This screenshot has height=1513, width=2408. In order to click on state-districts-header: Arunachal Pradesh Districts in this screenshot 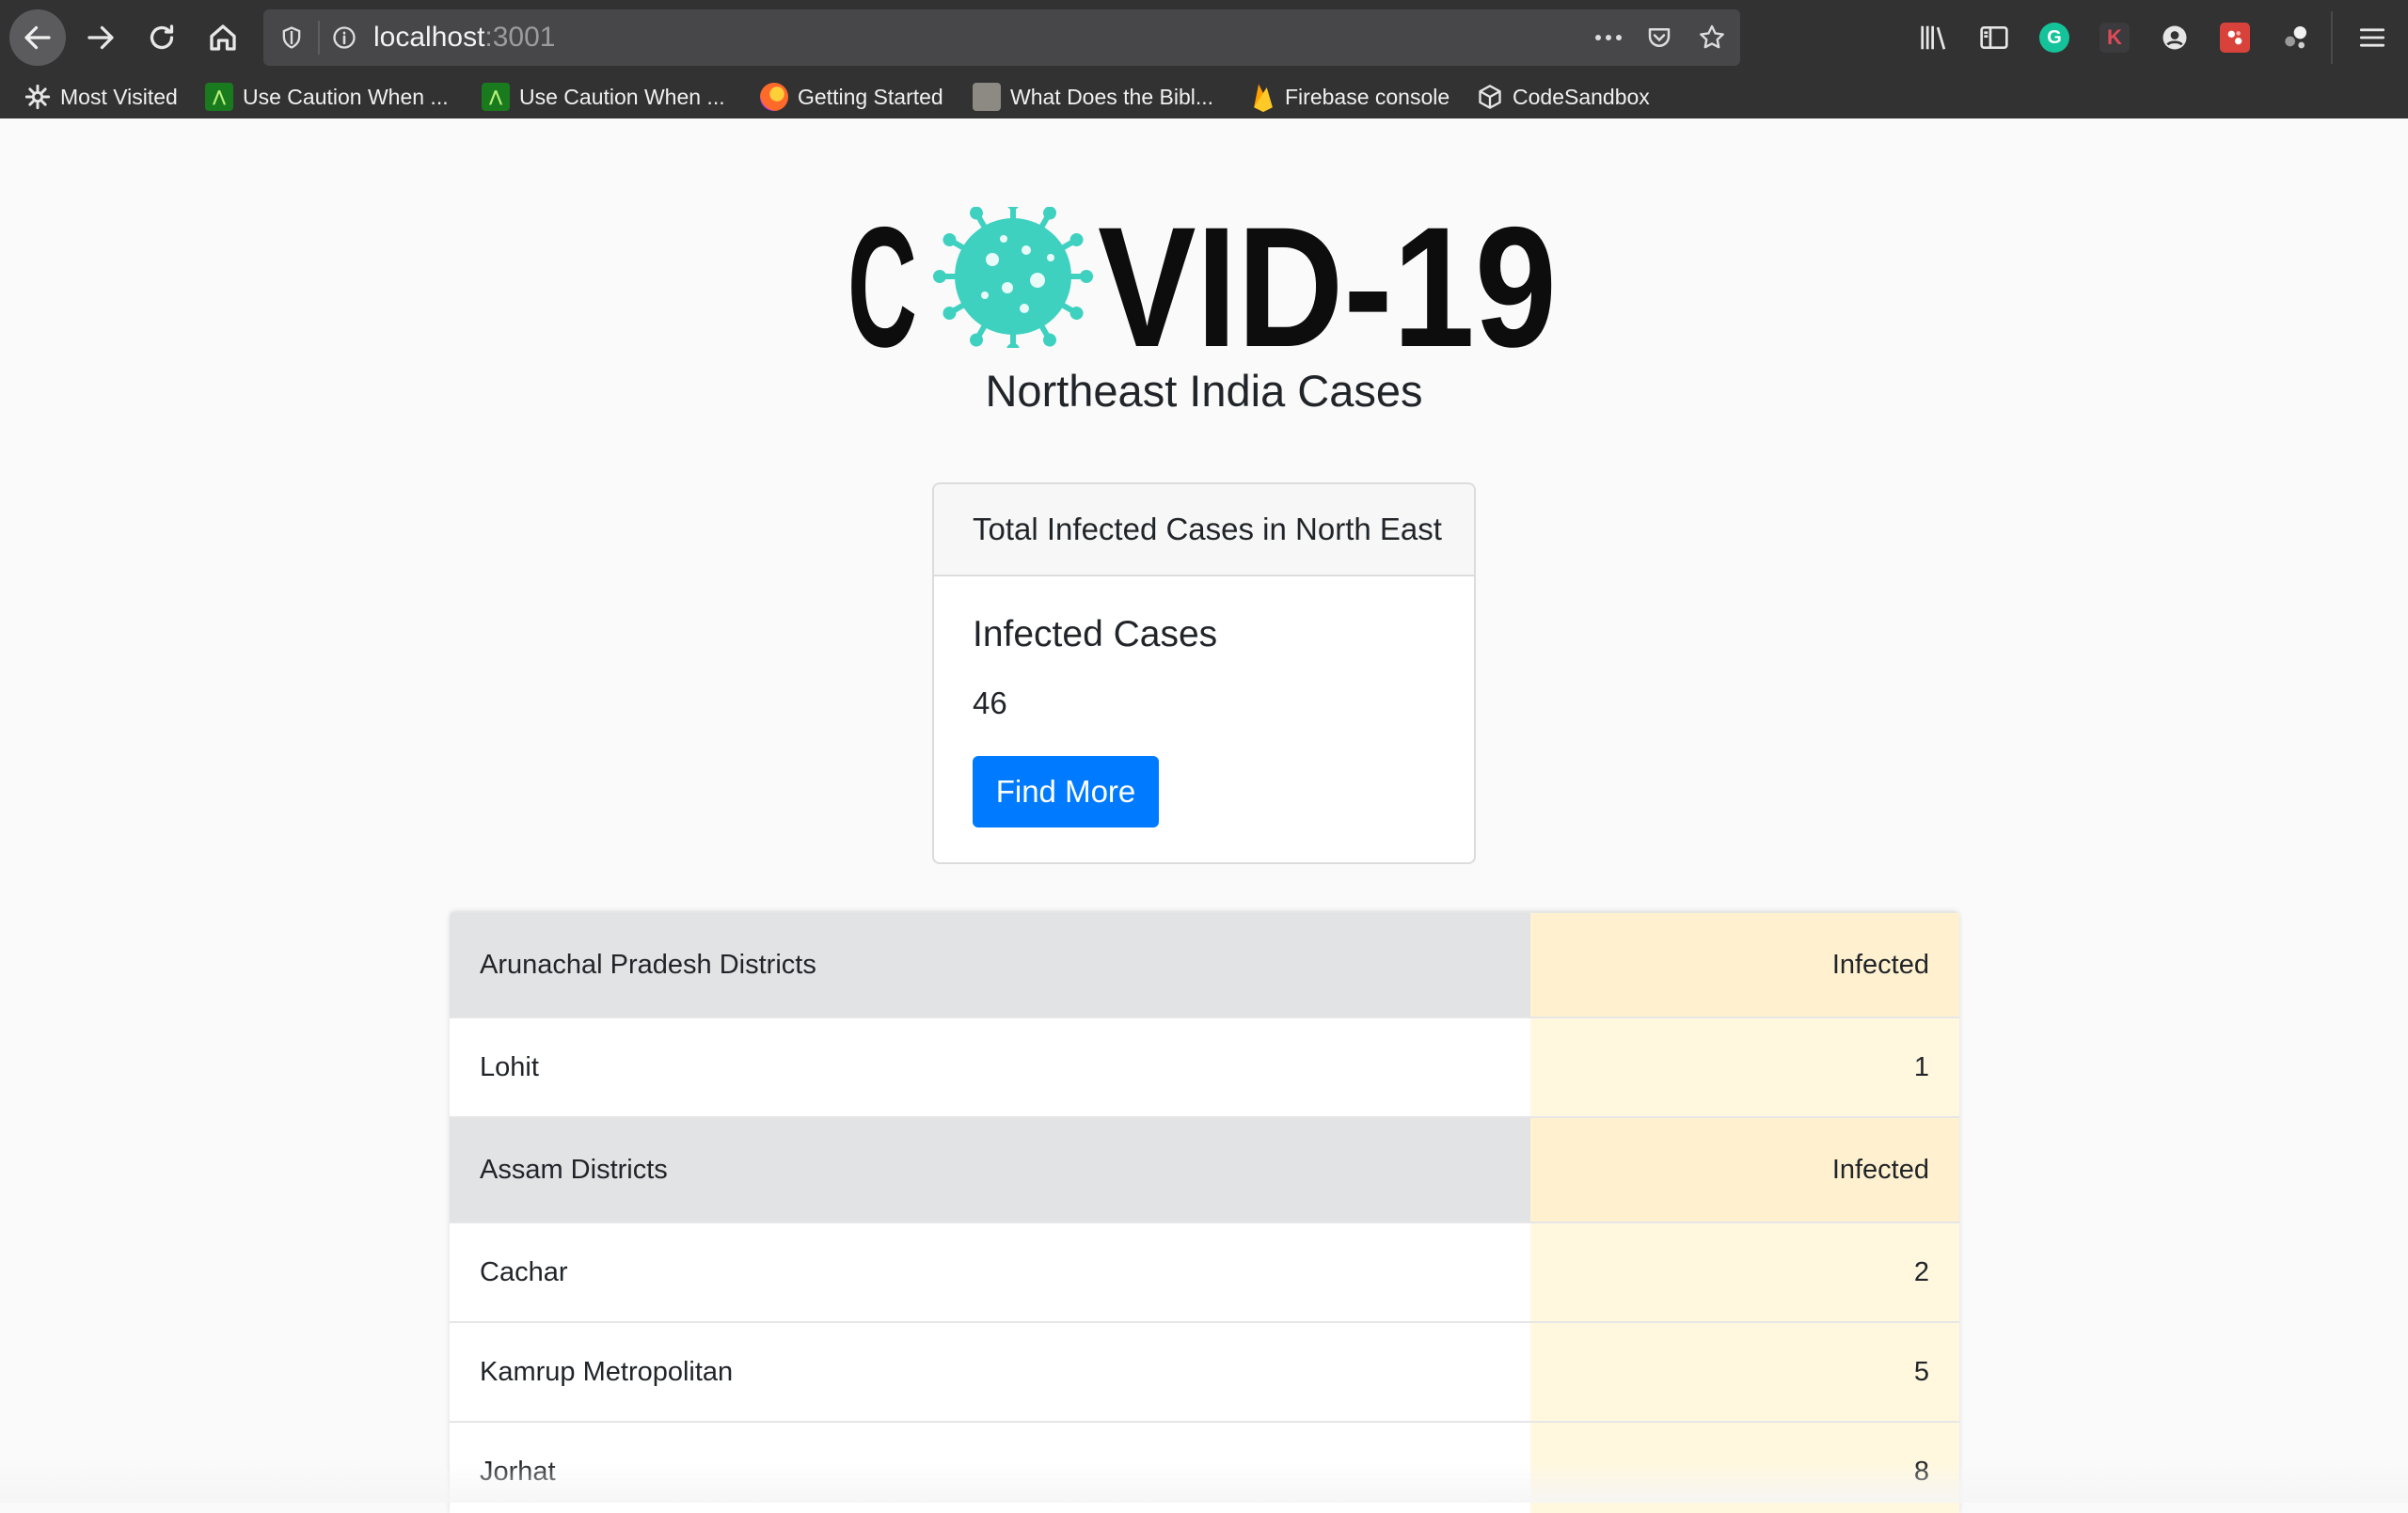, I will do `click(990, 964)`.